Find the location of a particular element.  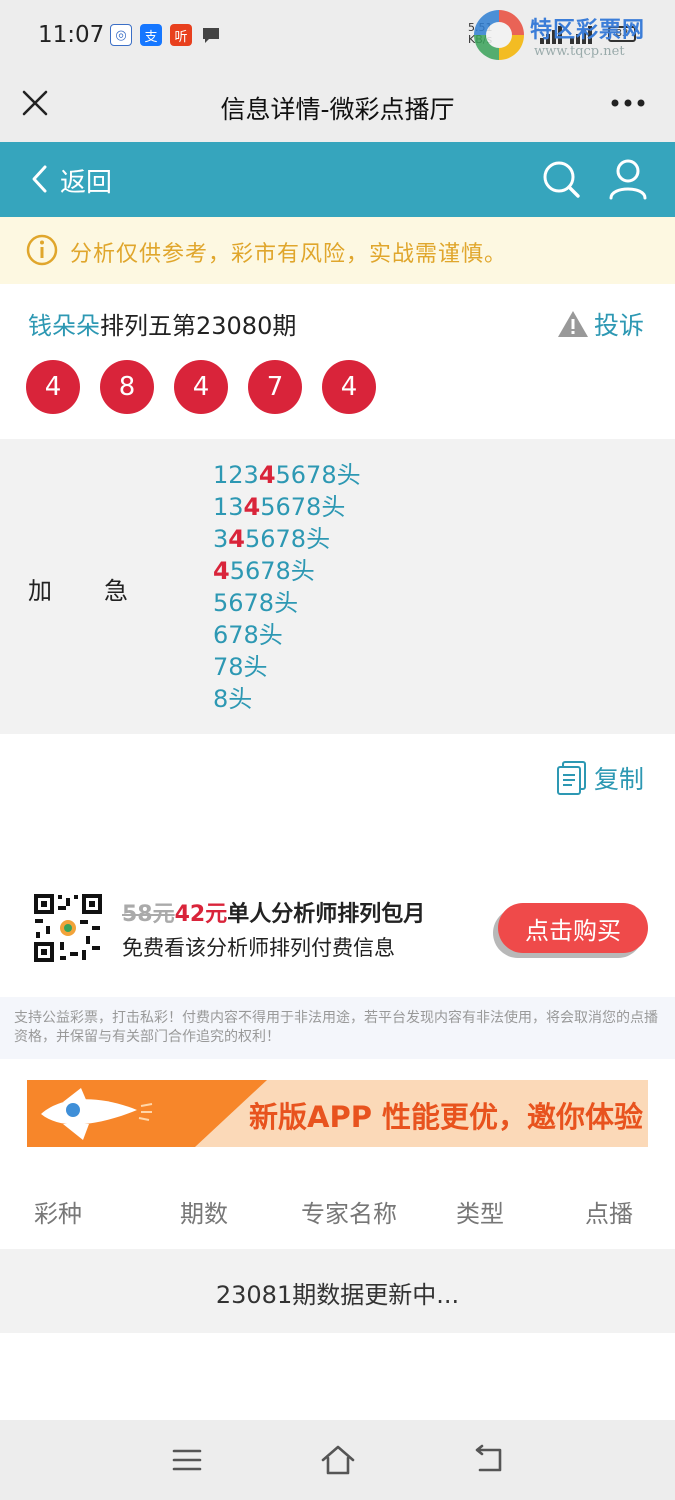

promo-name: 单人分析师排列包月 is located at coordinates (326, 914).